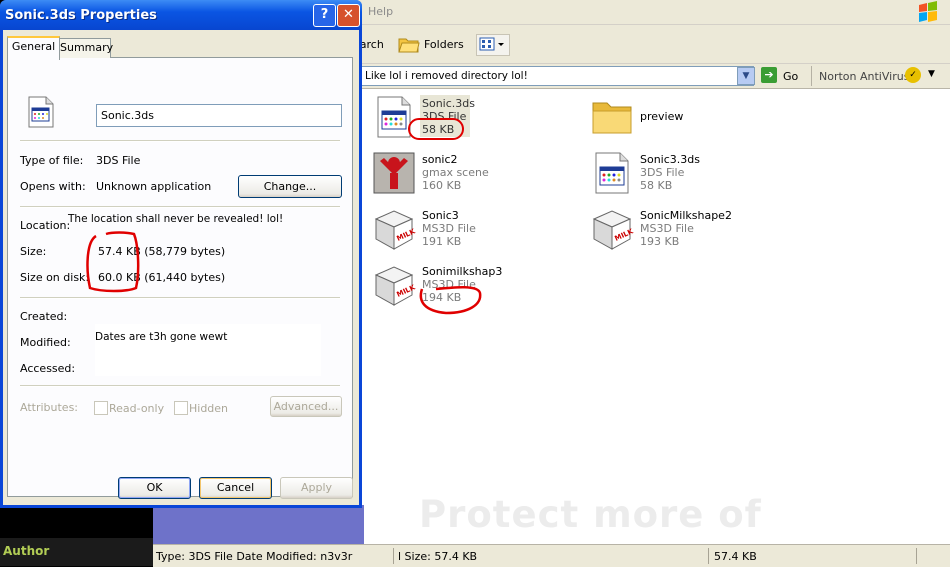 This screenshot has height=567, width=950. I want to click on ok-button: OK, so click(154, 488).